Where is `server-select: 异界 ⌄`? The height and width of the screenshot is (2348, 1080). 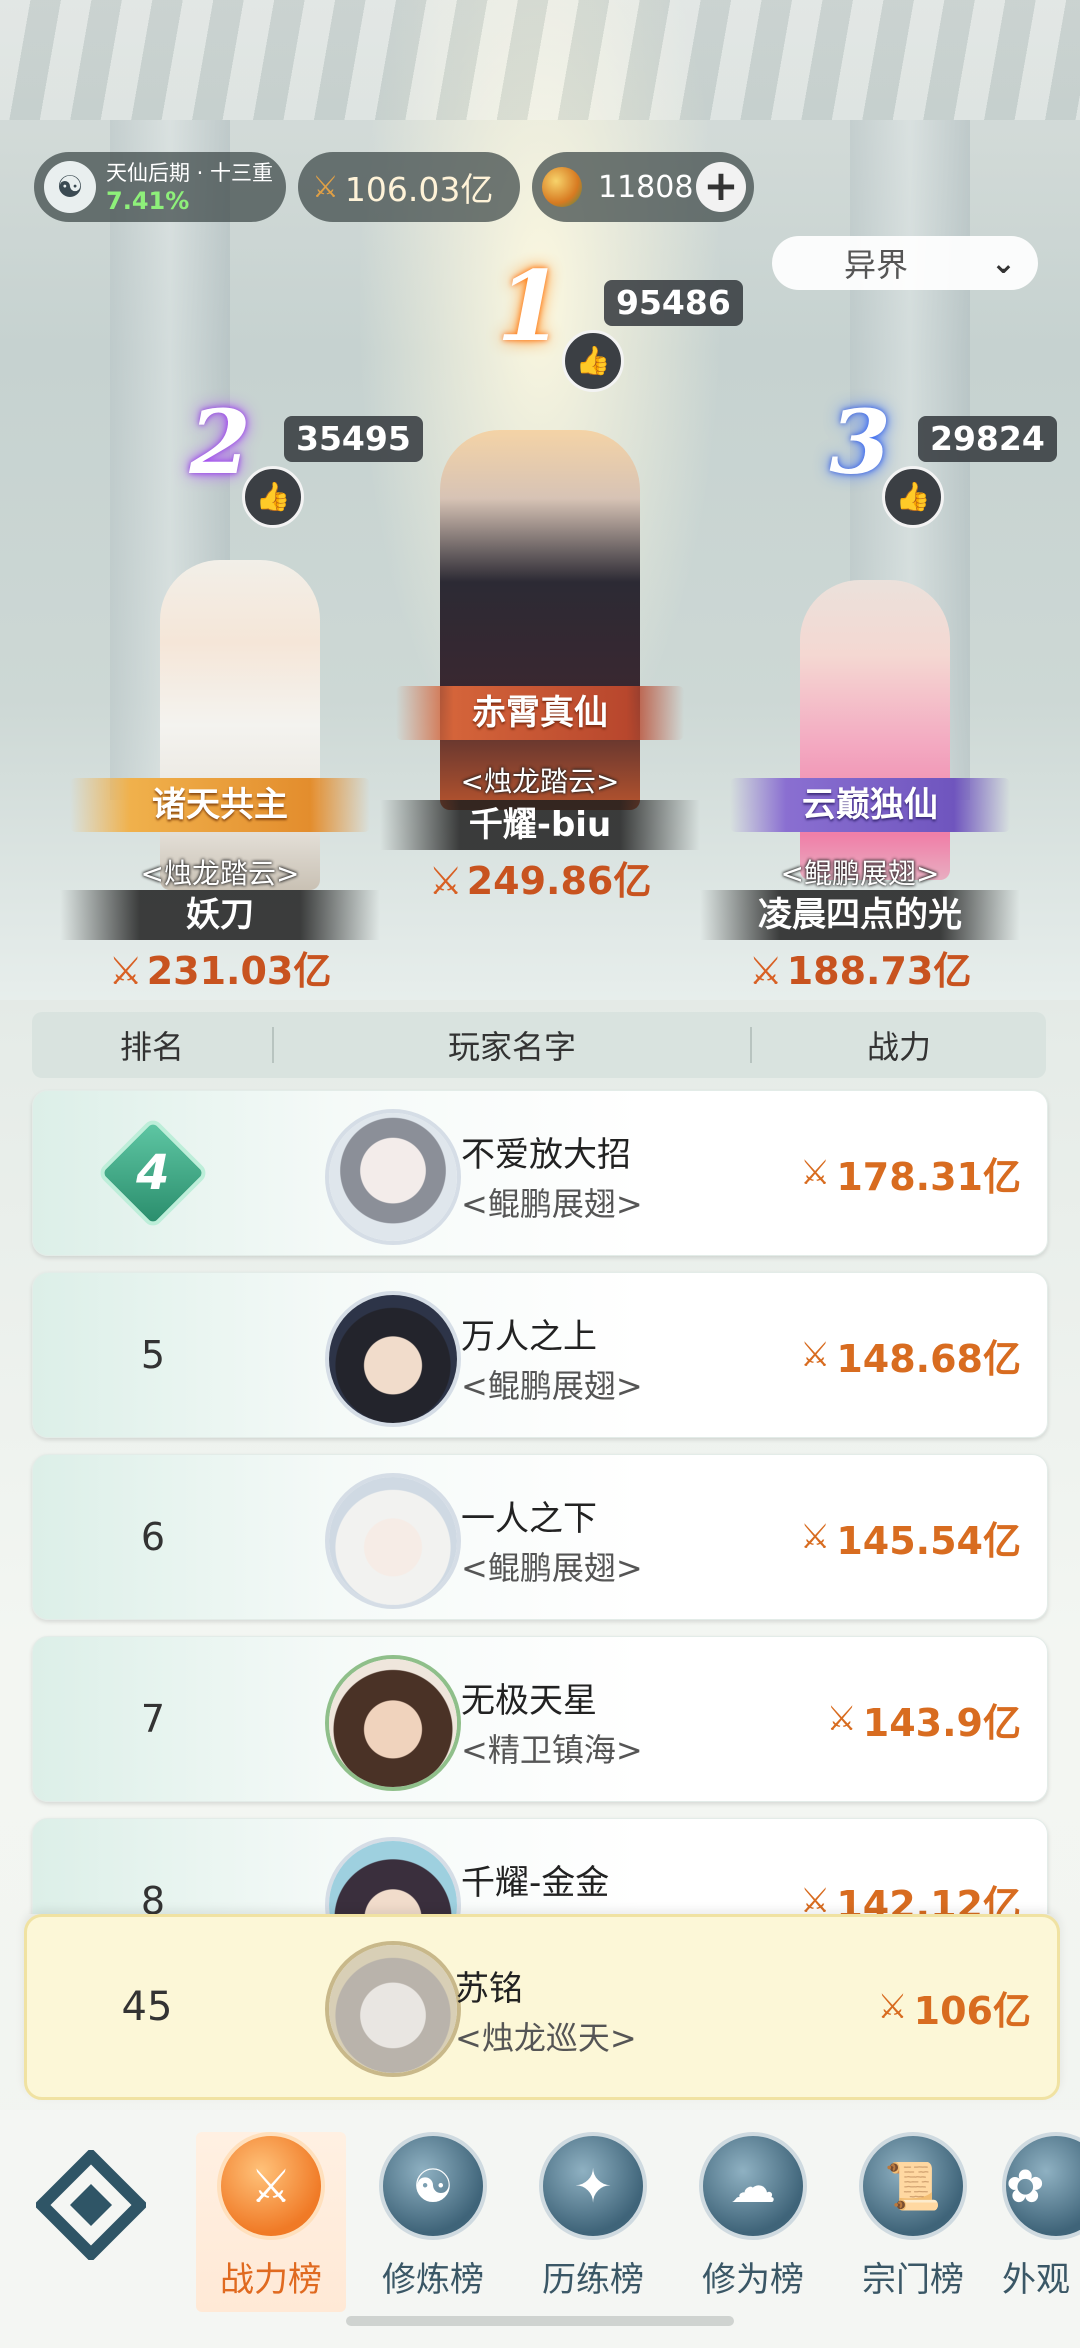
server-select: 异界 ⌄ is located at coordinates (905, 263).